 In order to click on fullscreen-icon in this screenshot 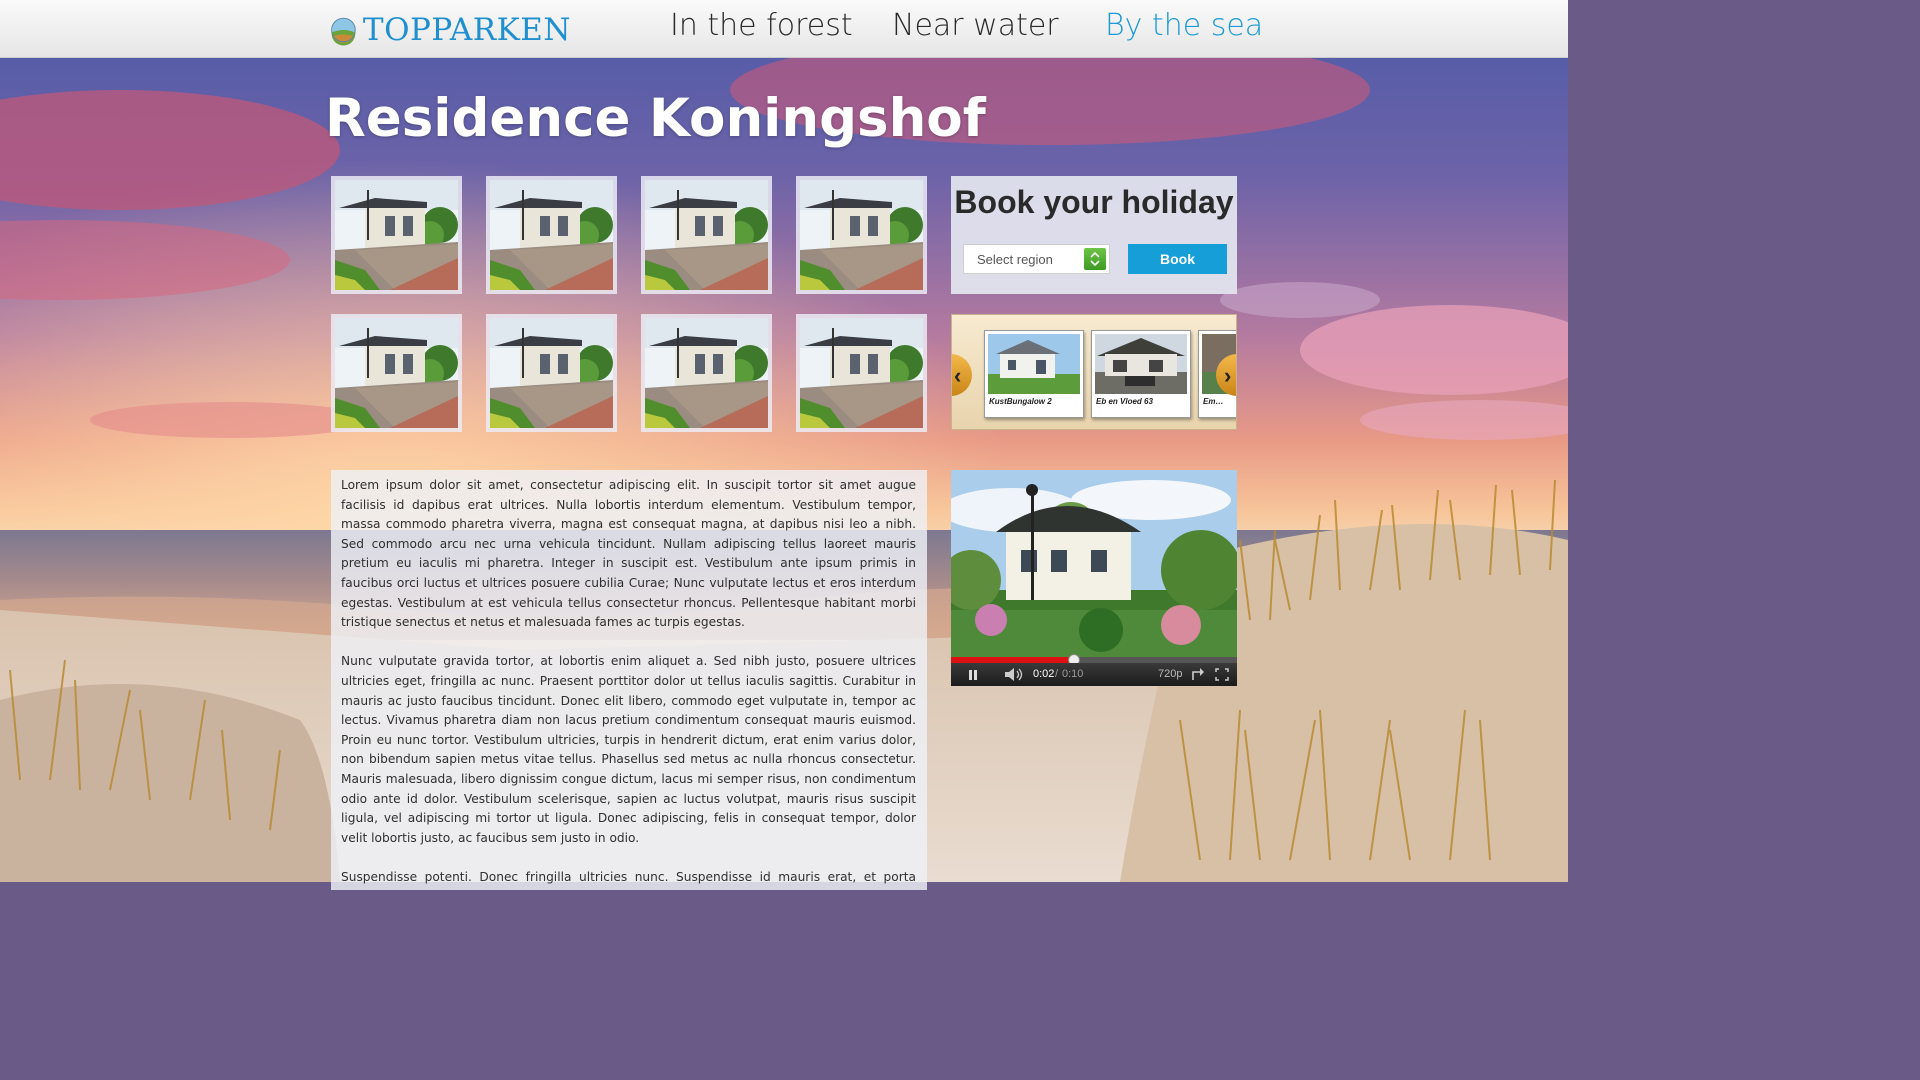, I will do `click(1222, 674)`.